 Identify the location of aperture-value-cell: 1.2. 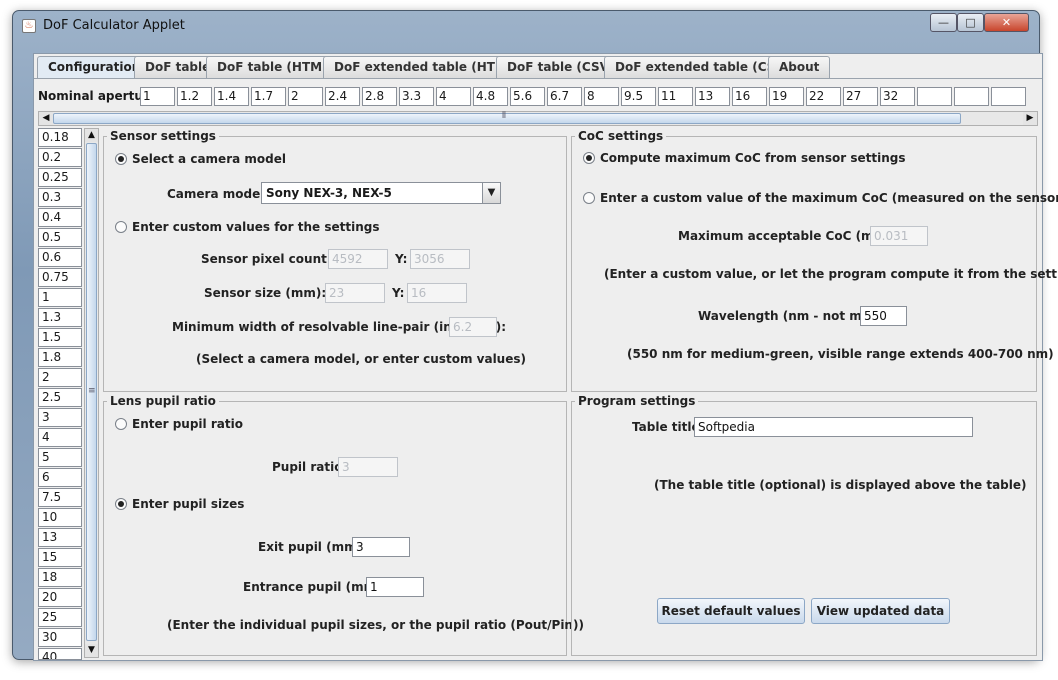
(194, 96).